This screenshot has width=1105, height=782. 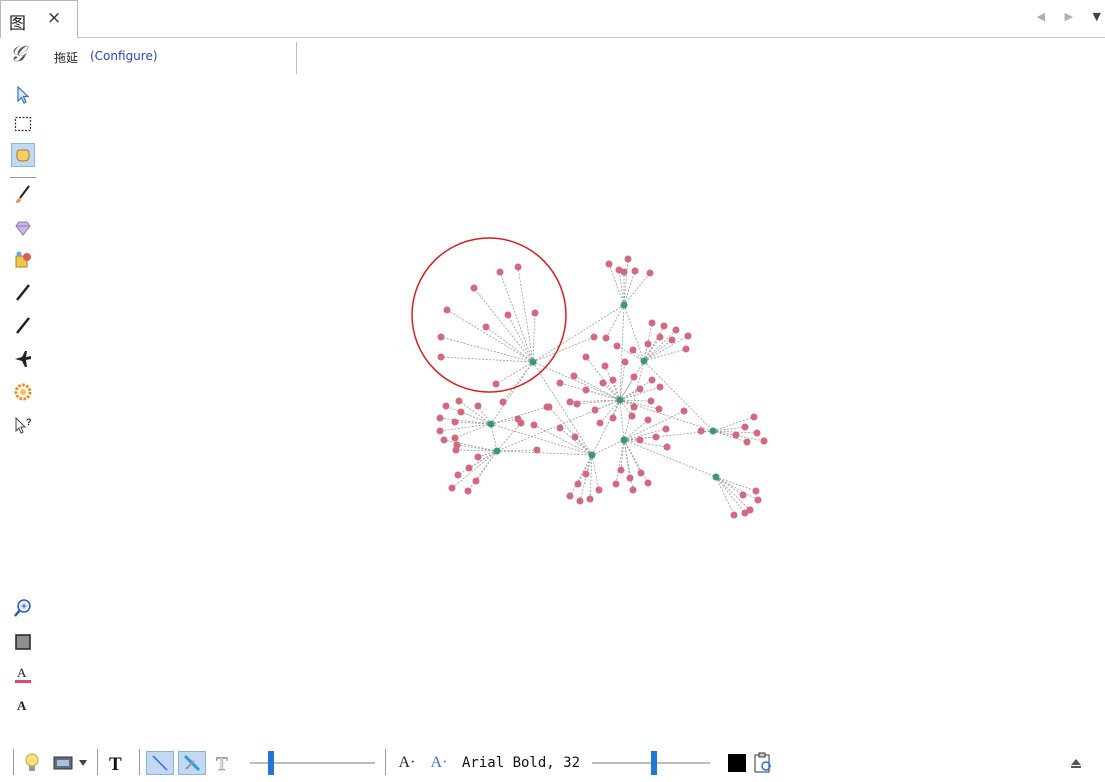 I want to click on edge-scale-slider, so click(x=271, y=763).